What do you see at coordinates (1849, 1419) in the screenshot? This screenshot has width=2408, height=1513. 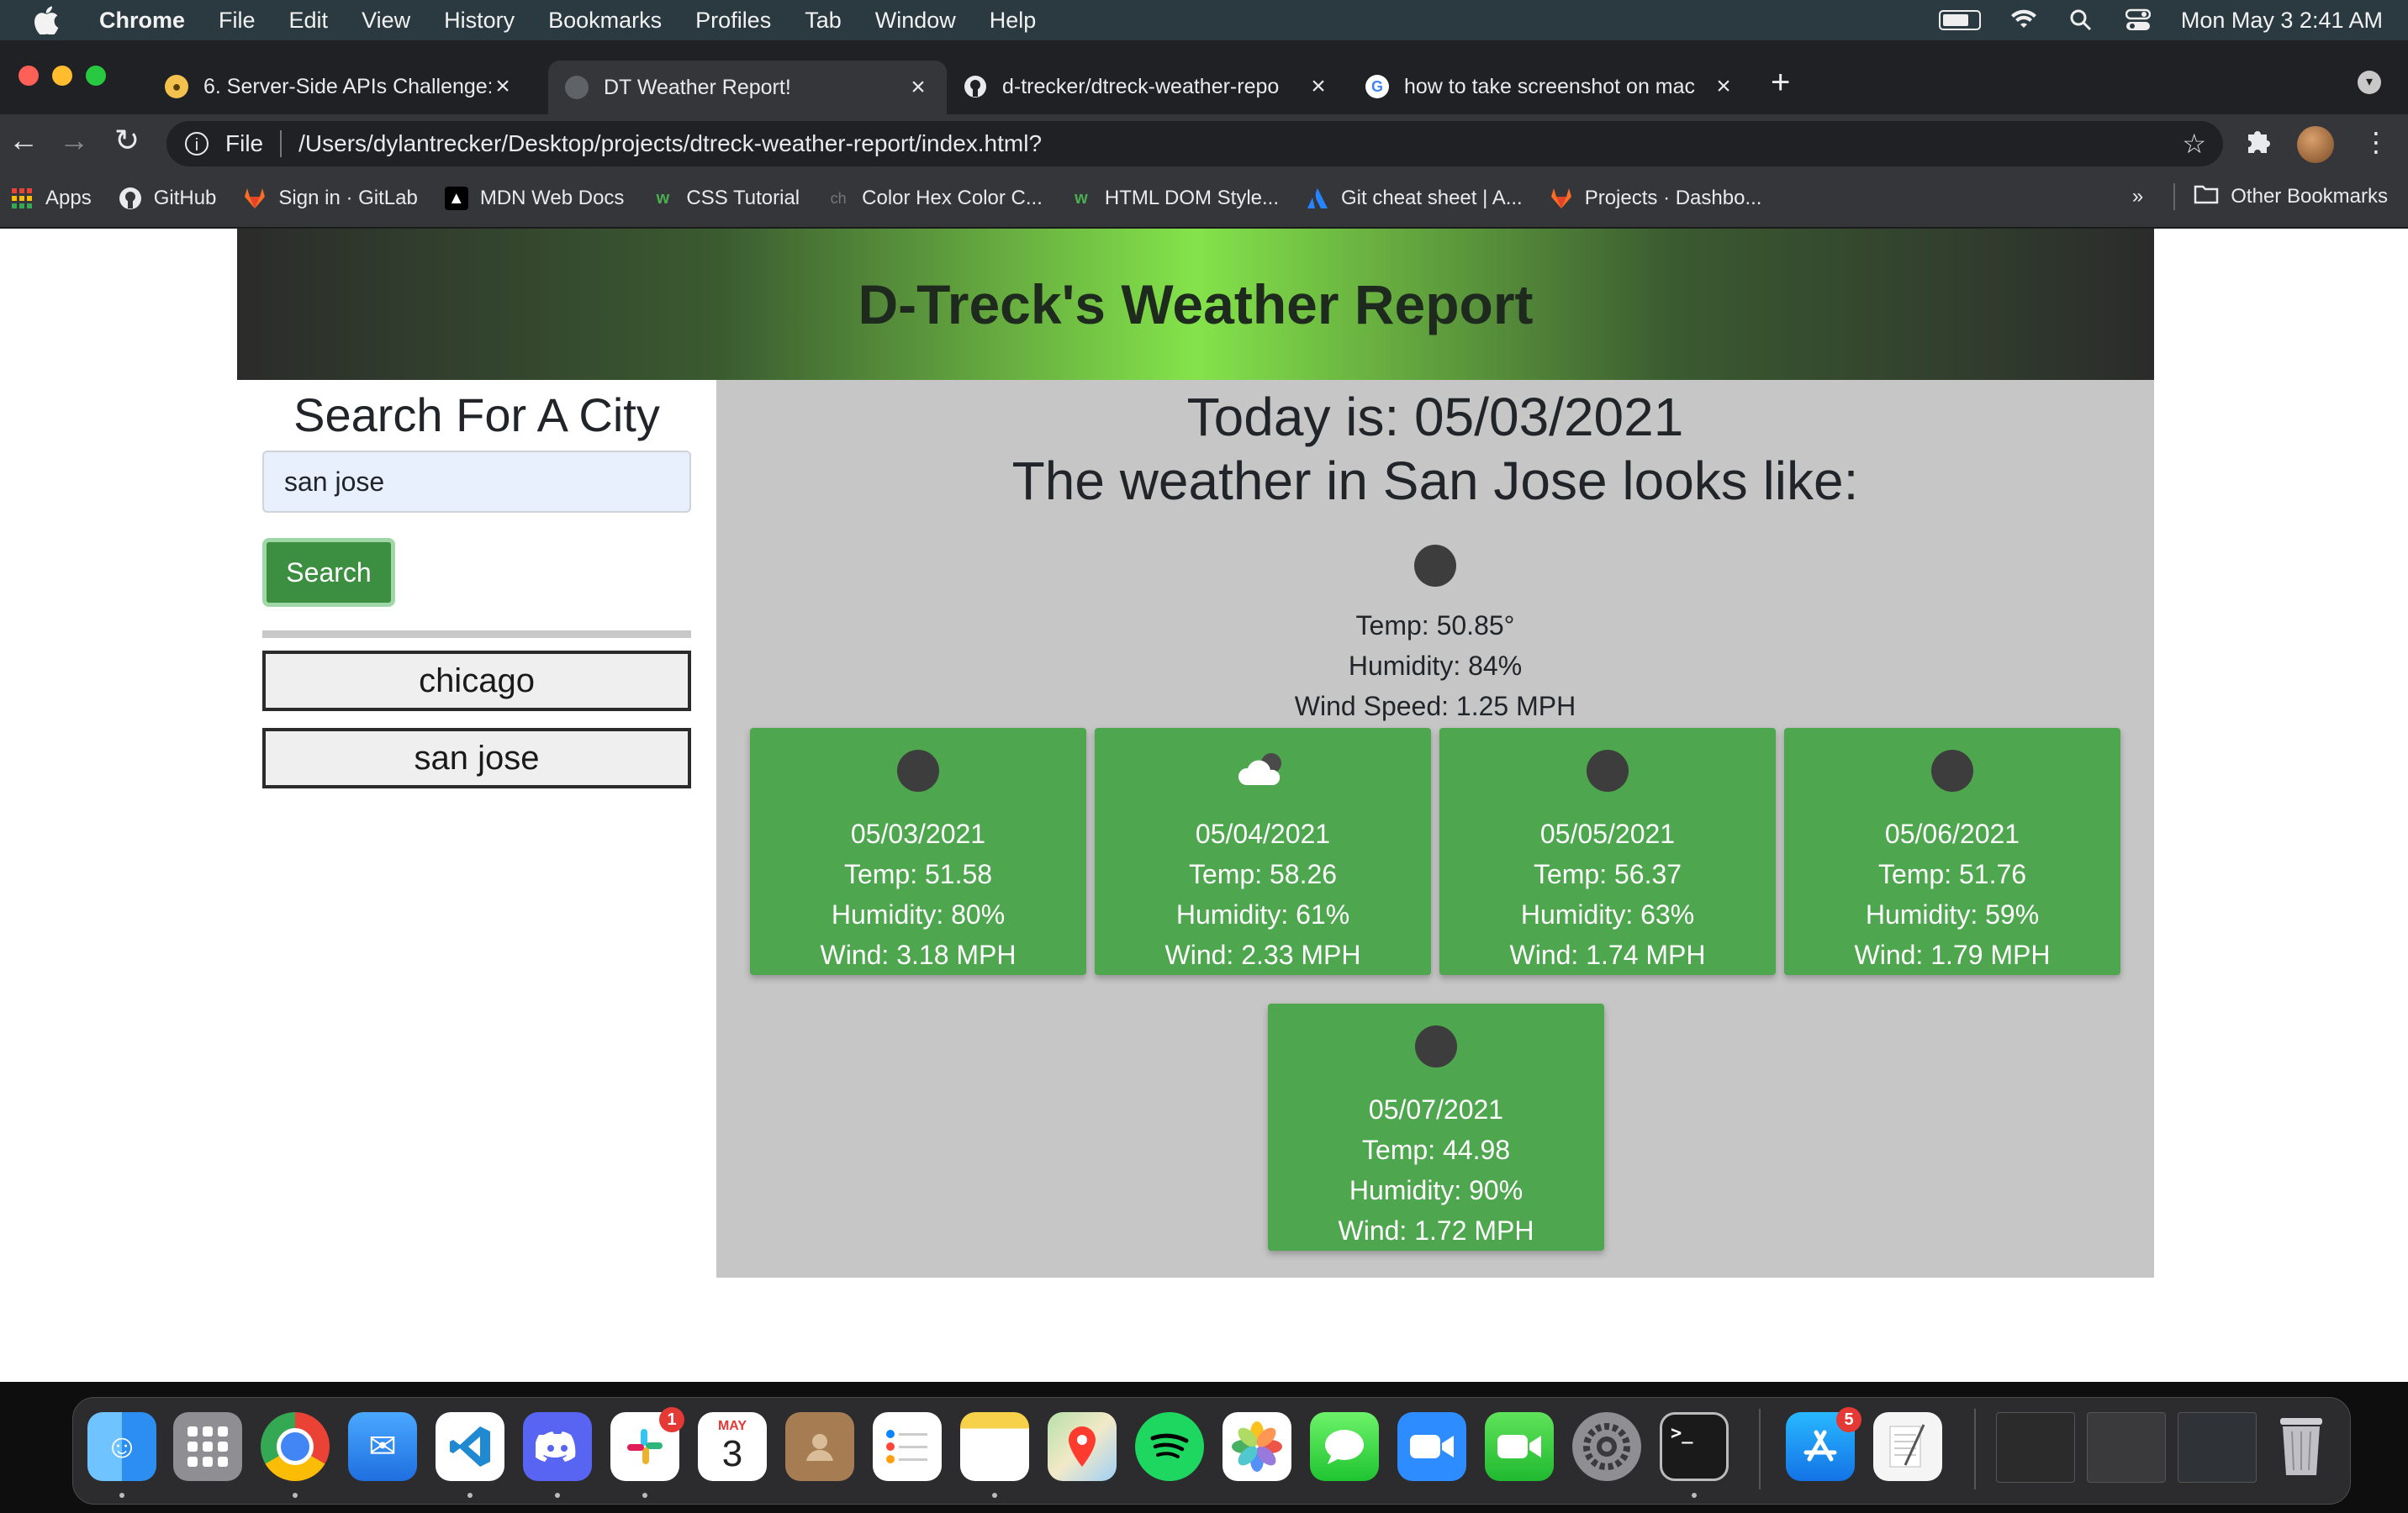 I see `app-store-notification-badge: 5` at bounding box center [1849, 1419].